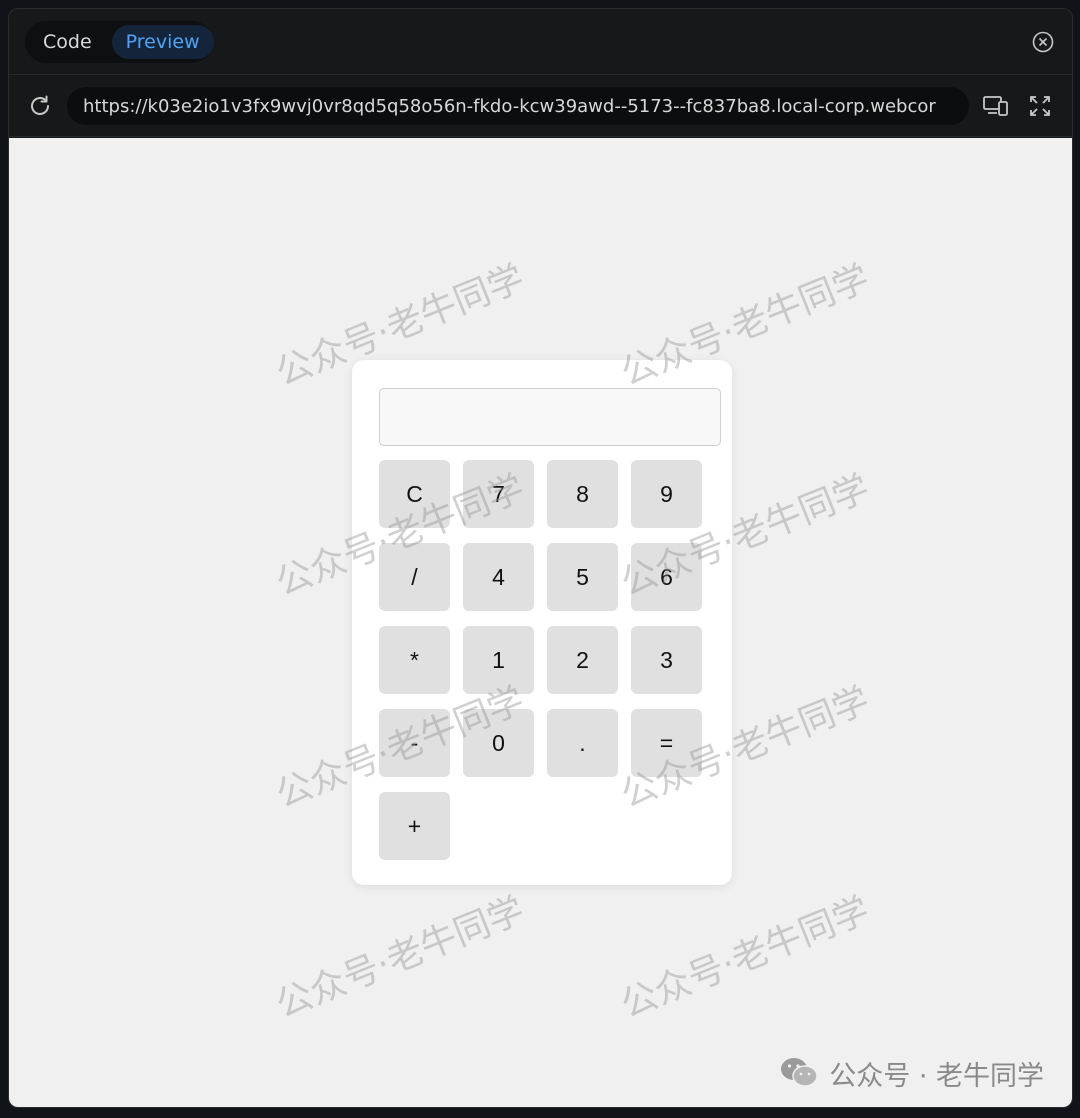  What do you see at coordinates (666, 577) in the screenshot?
I see `key-6-button: 6` at bounding box center [666, 577].